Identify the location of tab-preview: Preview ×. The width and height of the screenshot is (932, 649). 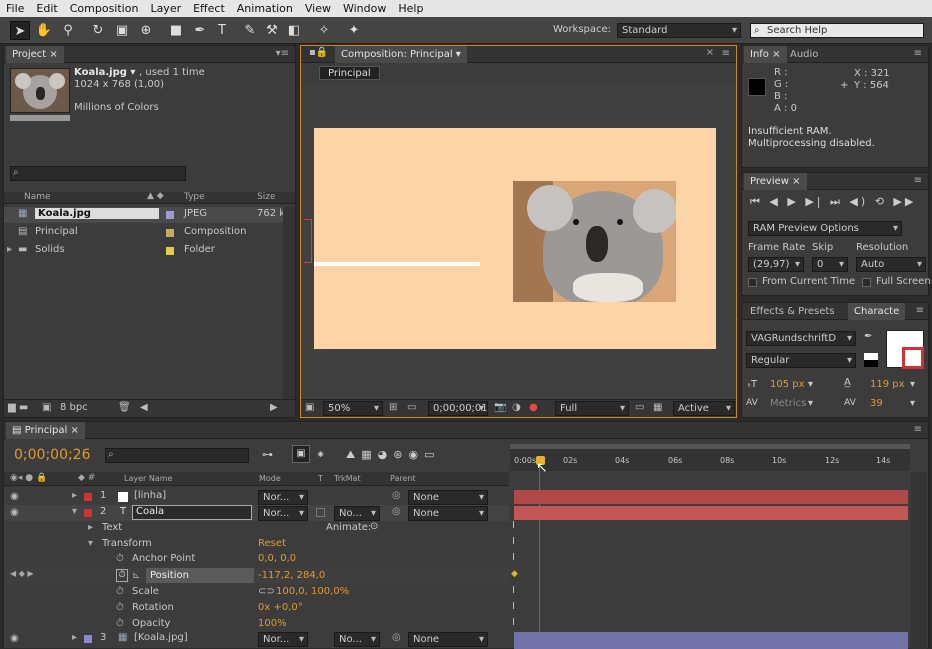
(775, 181).